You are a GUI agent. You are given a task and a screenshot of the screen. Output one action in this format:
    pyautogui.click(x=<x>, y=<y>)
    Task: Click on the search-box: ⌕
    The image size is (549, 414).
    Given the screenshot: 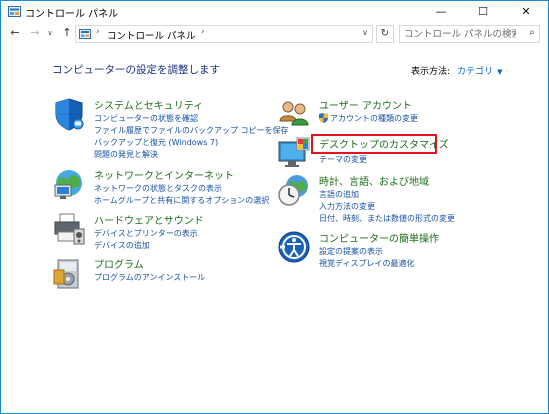 What is the action you would take?
    pyautogui.click(x=469, y=34)
    